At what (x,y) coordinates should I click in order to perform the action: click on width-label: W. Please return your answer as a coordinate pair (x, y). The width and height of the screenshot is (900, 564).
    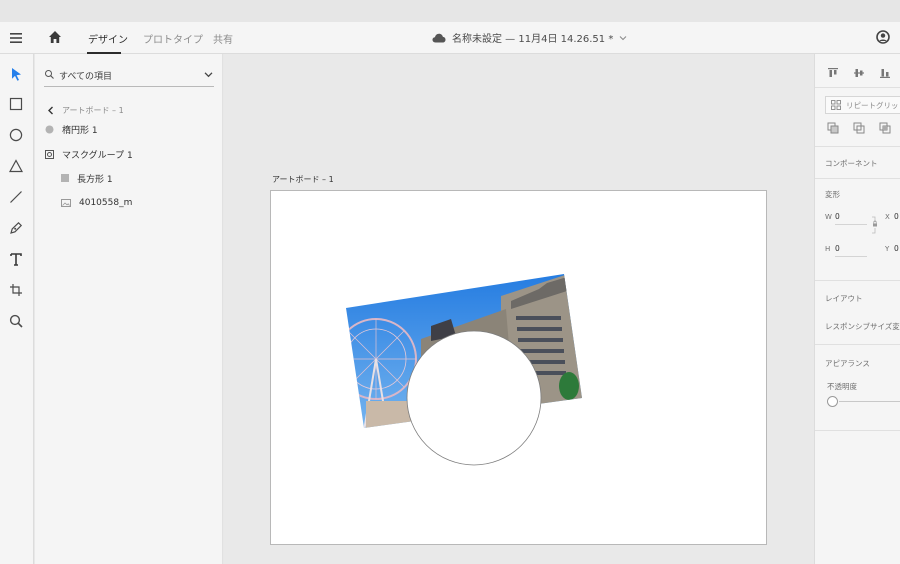
    Looking at the image, I should click on (828, 217).